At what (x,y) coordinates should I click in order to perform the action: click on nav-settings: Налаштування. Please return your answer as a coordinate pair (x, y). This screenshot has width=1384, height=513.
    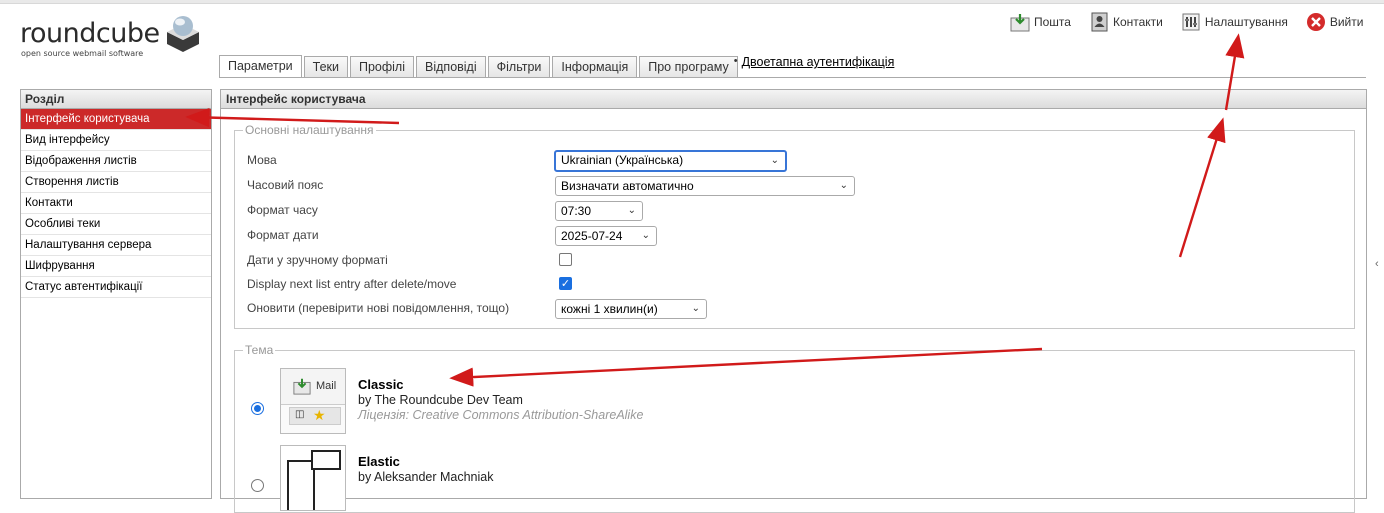
    Looking at the image, I should click on (1234, 22).